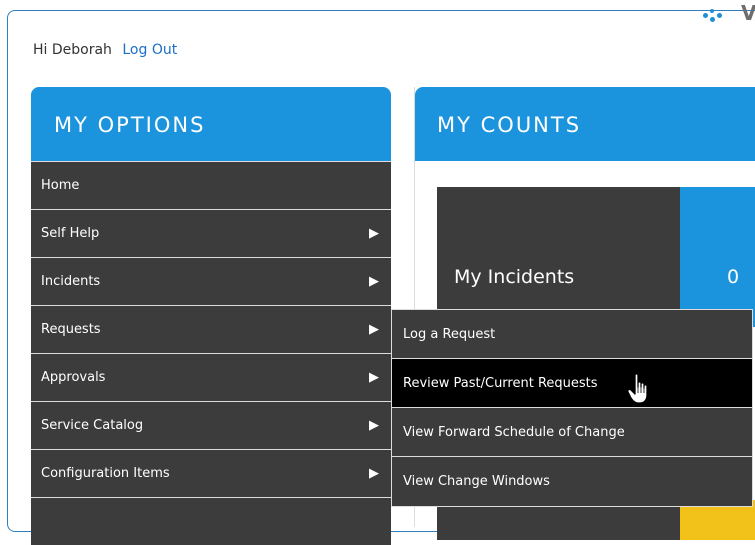 This screenshot has width=755, height=545. What do you see at coordinates (211, 329) in the screenshot?
I see `menu-item-requests: Requests ▶` at bounding box center [211, 329].